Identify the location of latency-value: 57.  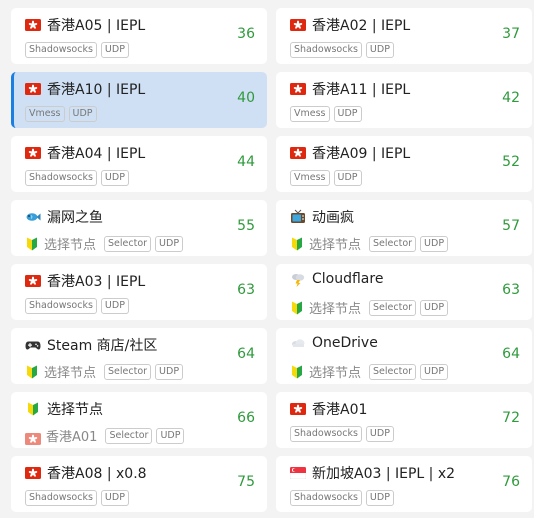
(511, 226).